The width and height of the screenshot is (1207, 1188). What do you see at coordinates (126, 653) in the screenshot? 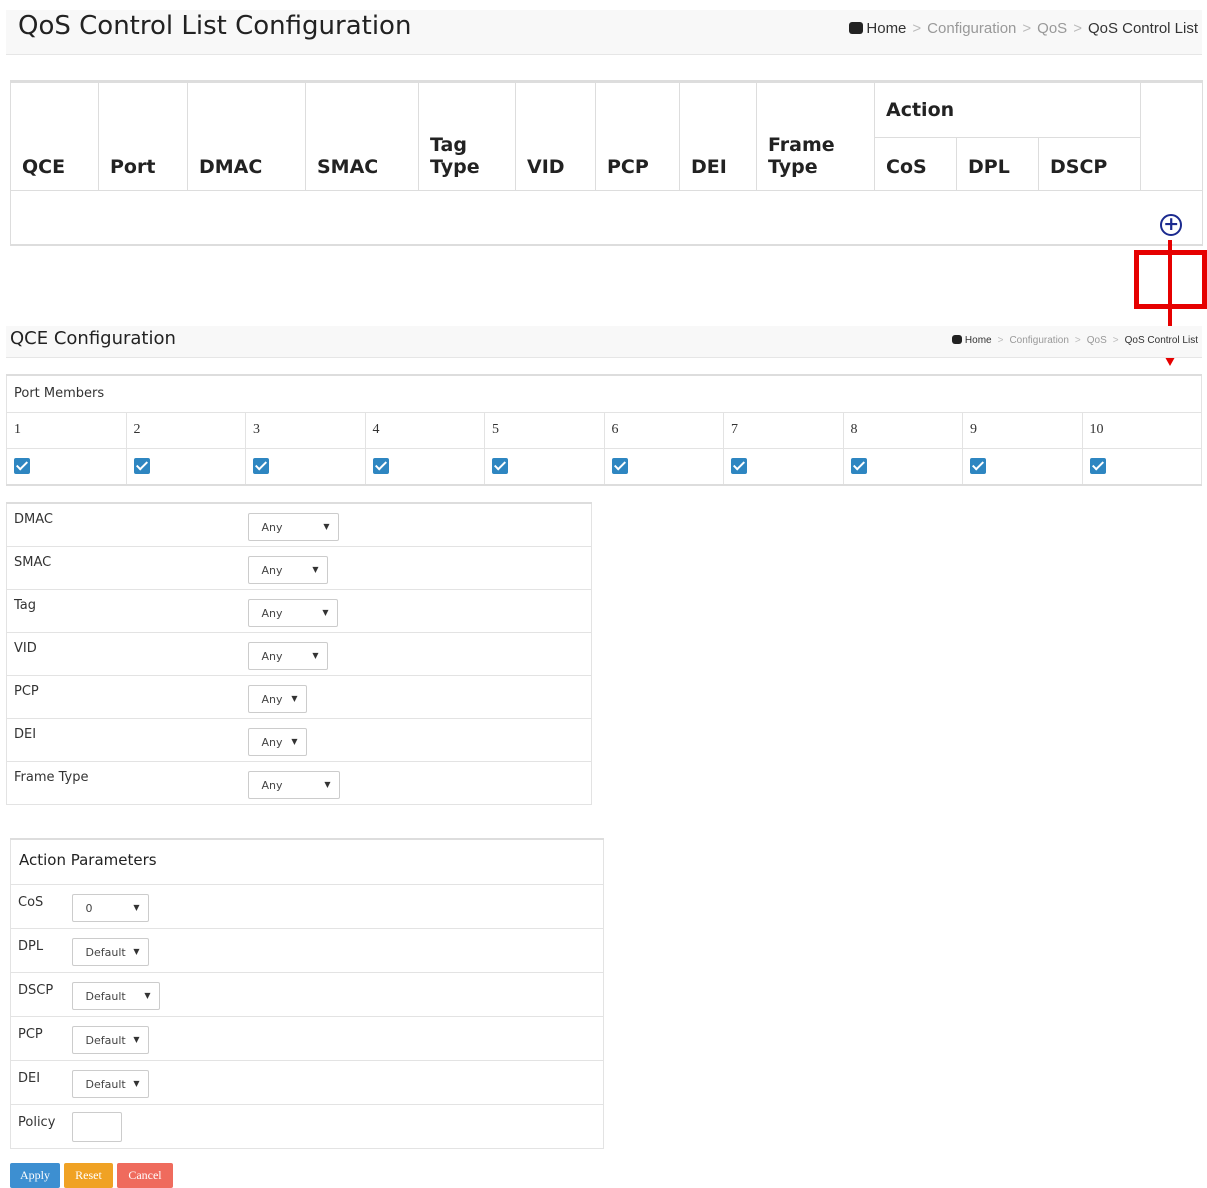
I see `vid-label: VID` at bounding box center [126, 653].